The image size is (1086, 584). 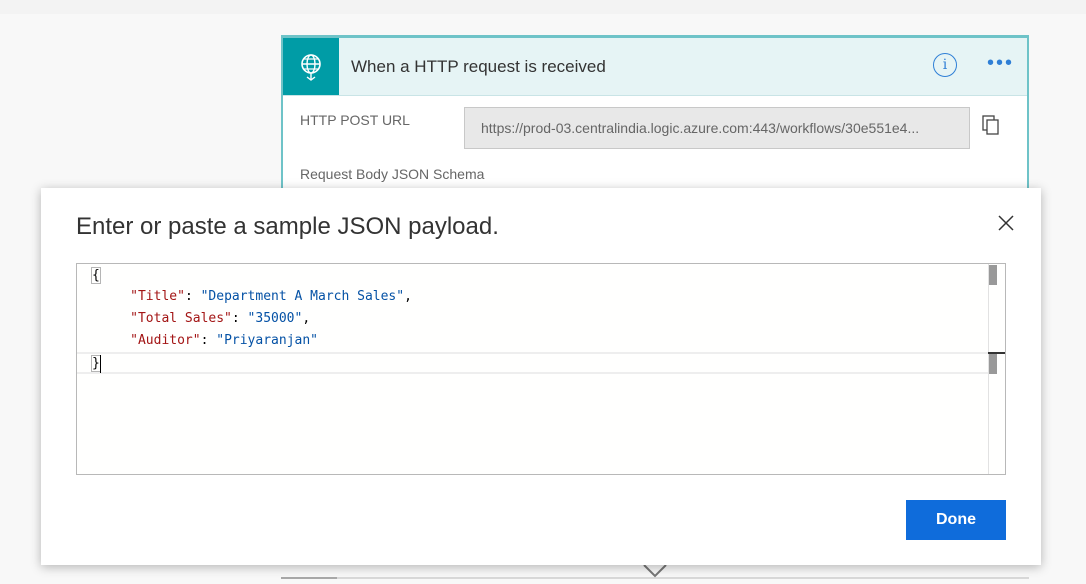 I want to click on editor-line: "Title": "Department A March Sales",, so click(x=251, y=297).